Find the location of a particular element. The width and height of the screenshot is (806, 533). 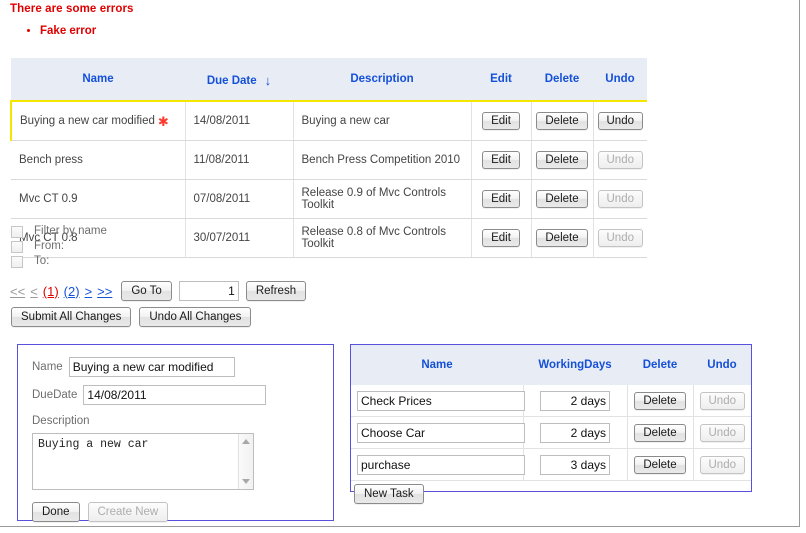

filter-label: From: is located at coordinates (49, 246).